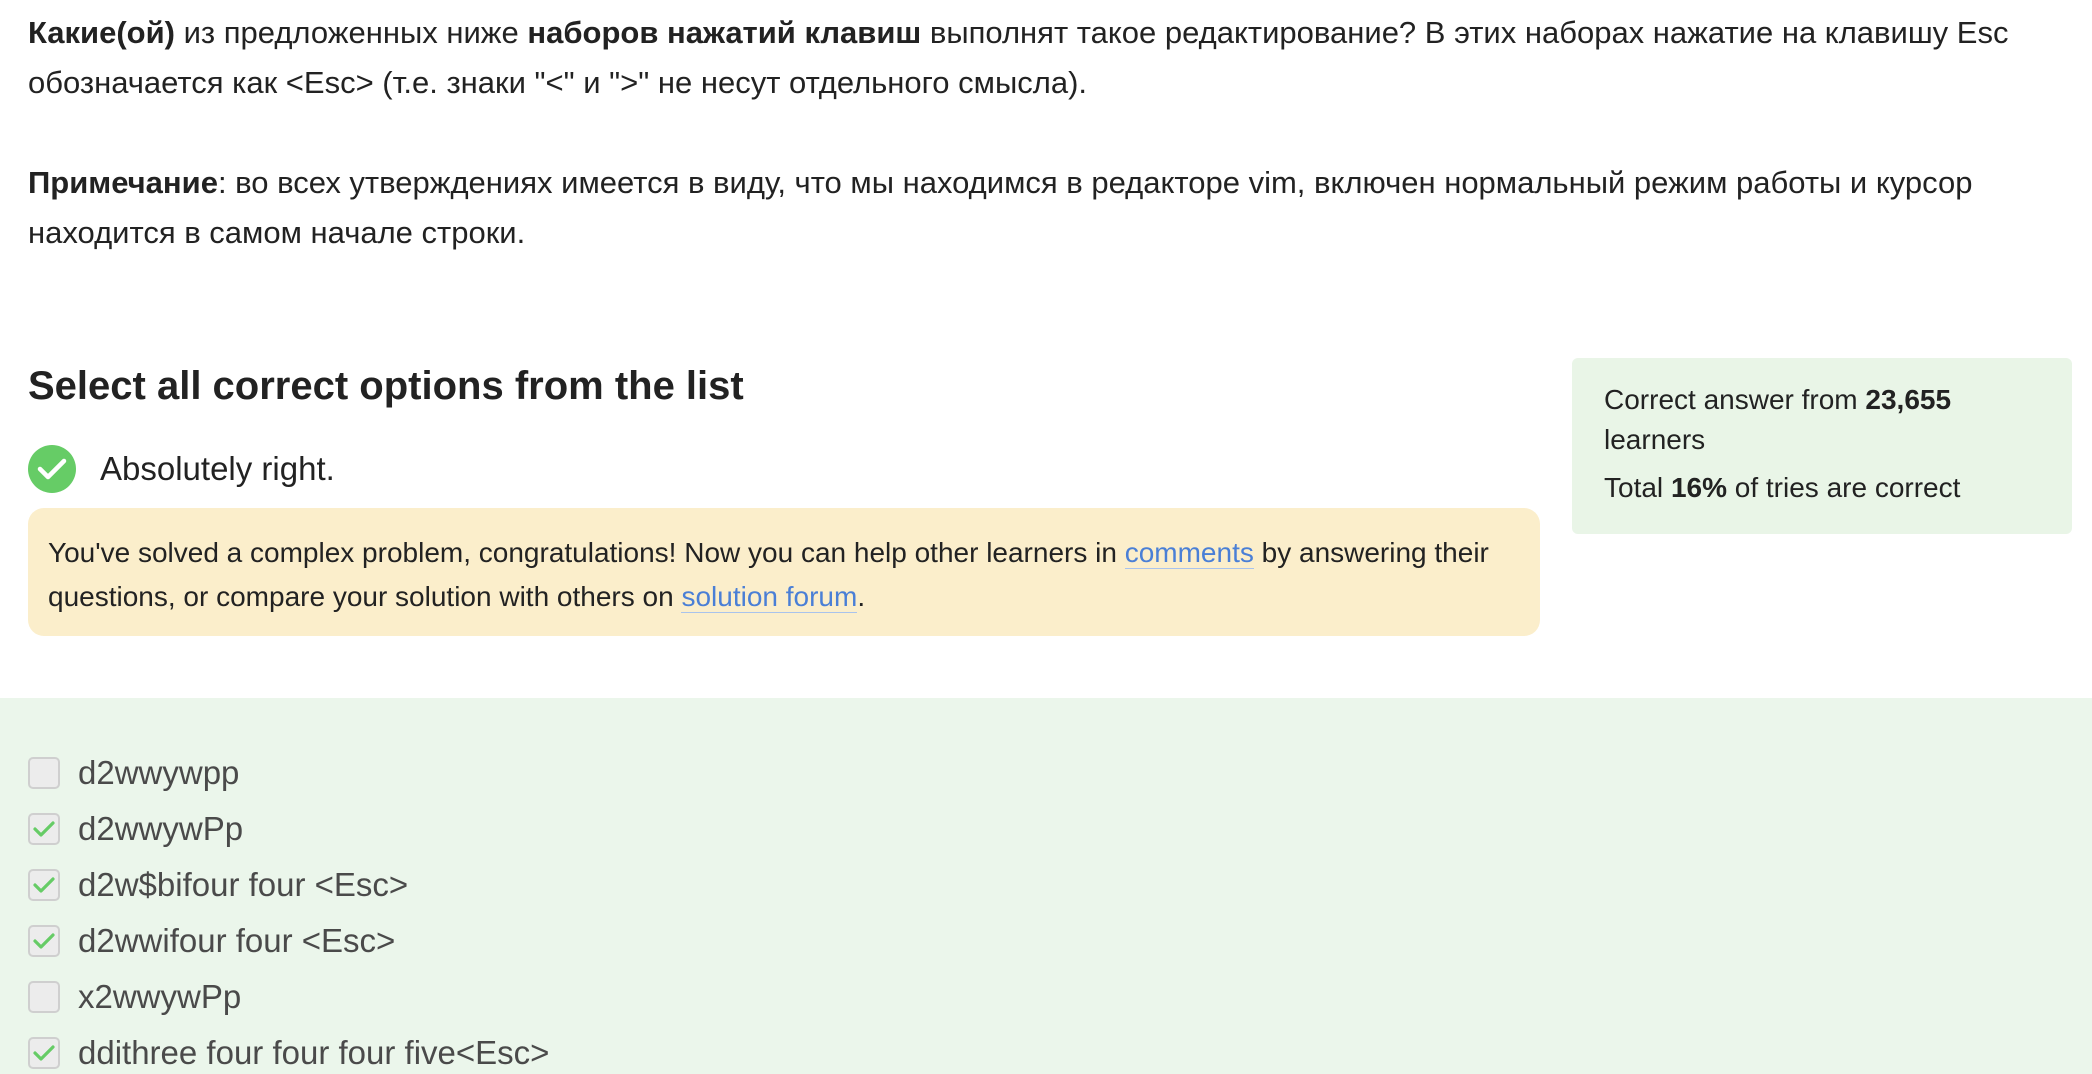 This screenshot has width=2092, height=1074. I want to click on check-circle-icon, so click(52, 469).